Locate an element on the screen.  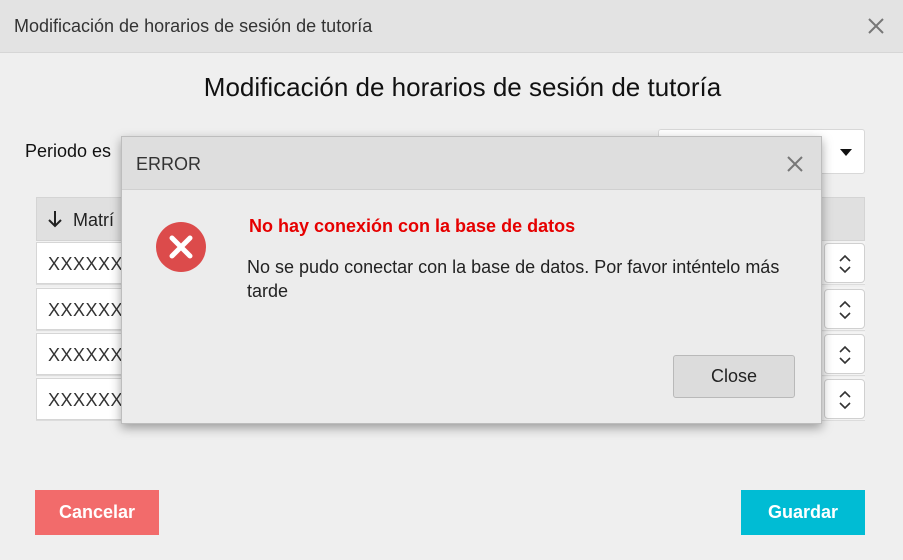
dialog-title: ERROR is located at coordinates (169, 164).